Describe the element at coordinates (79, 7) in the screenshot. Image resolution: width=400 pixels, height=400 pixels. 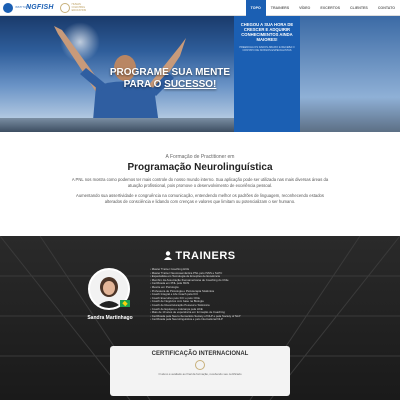
I see `partner-logo-text: HUMAN COACHING EDUCATION` at that location.